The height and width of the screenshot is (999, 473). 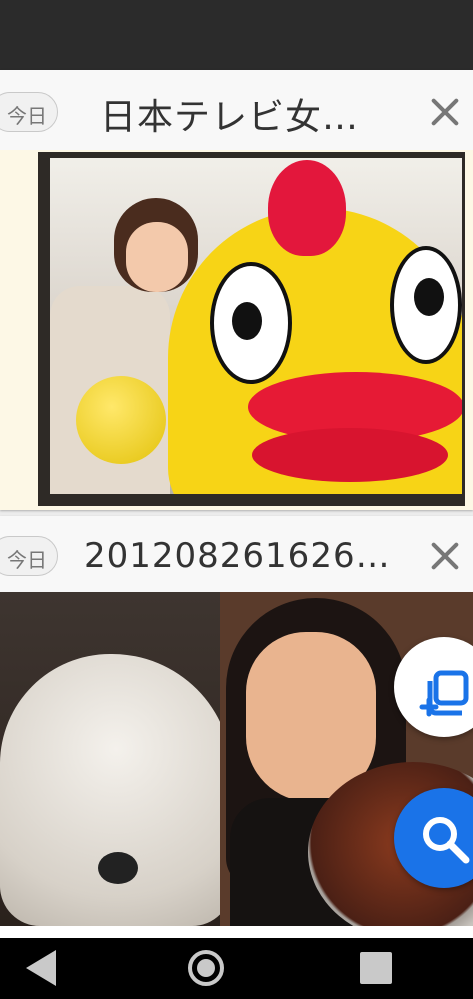 I want to click on add-to-collection-button, so click(x=433, y=687).